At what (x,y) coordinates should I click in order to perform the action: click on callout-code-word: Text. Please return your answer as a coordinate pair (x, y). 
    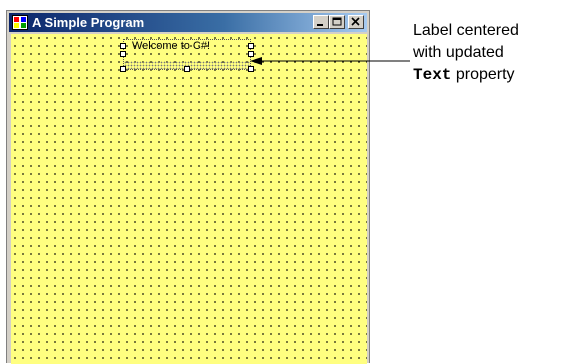
    Looking at the image, I should click on (432, 75).